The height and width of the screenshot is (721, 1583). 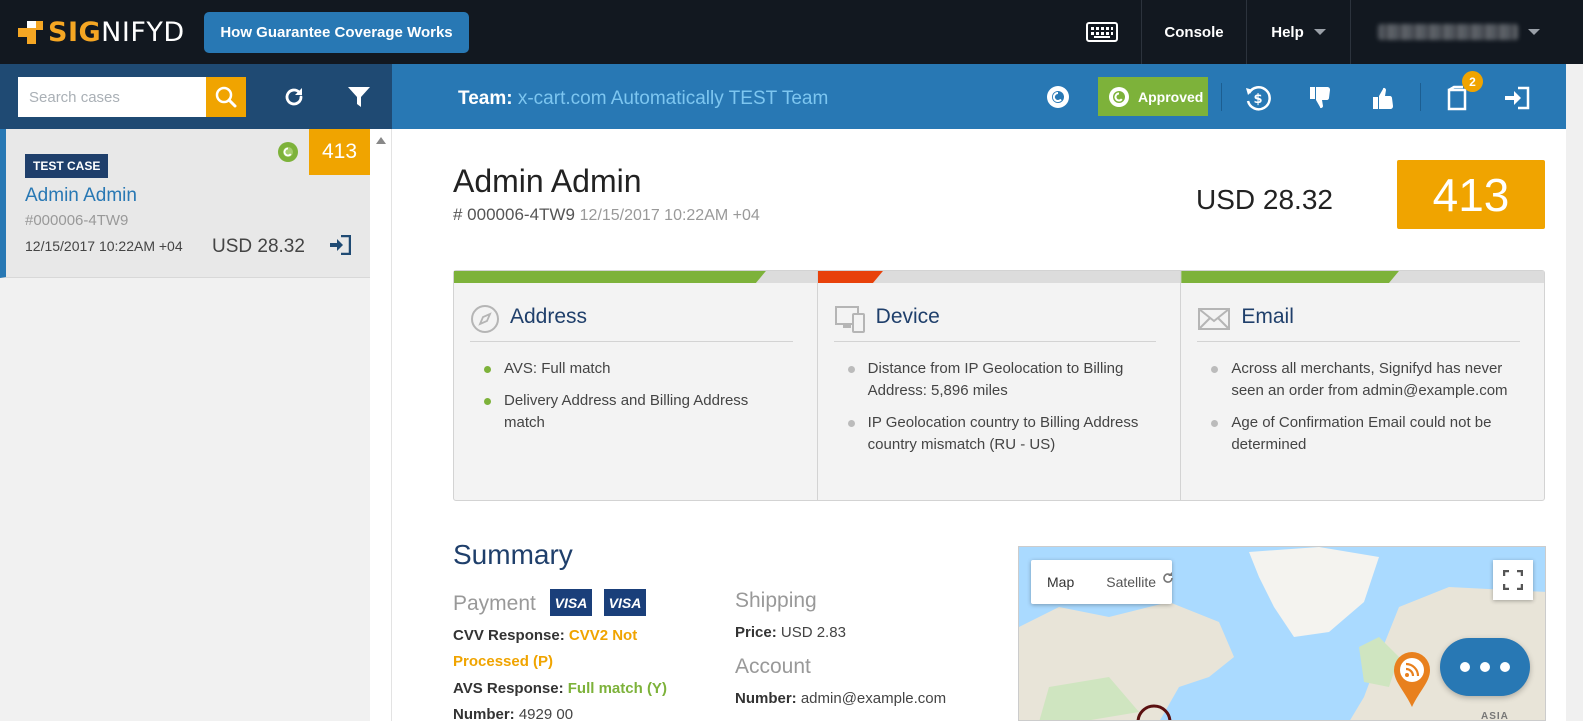 What do you see at coordinates (1168, 578) in the screenshot?
I see `rotate-icon` at bounding box center [1168, 578].